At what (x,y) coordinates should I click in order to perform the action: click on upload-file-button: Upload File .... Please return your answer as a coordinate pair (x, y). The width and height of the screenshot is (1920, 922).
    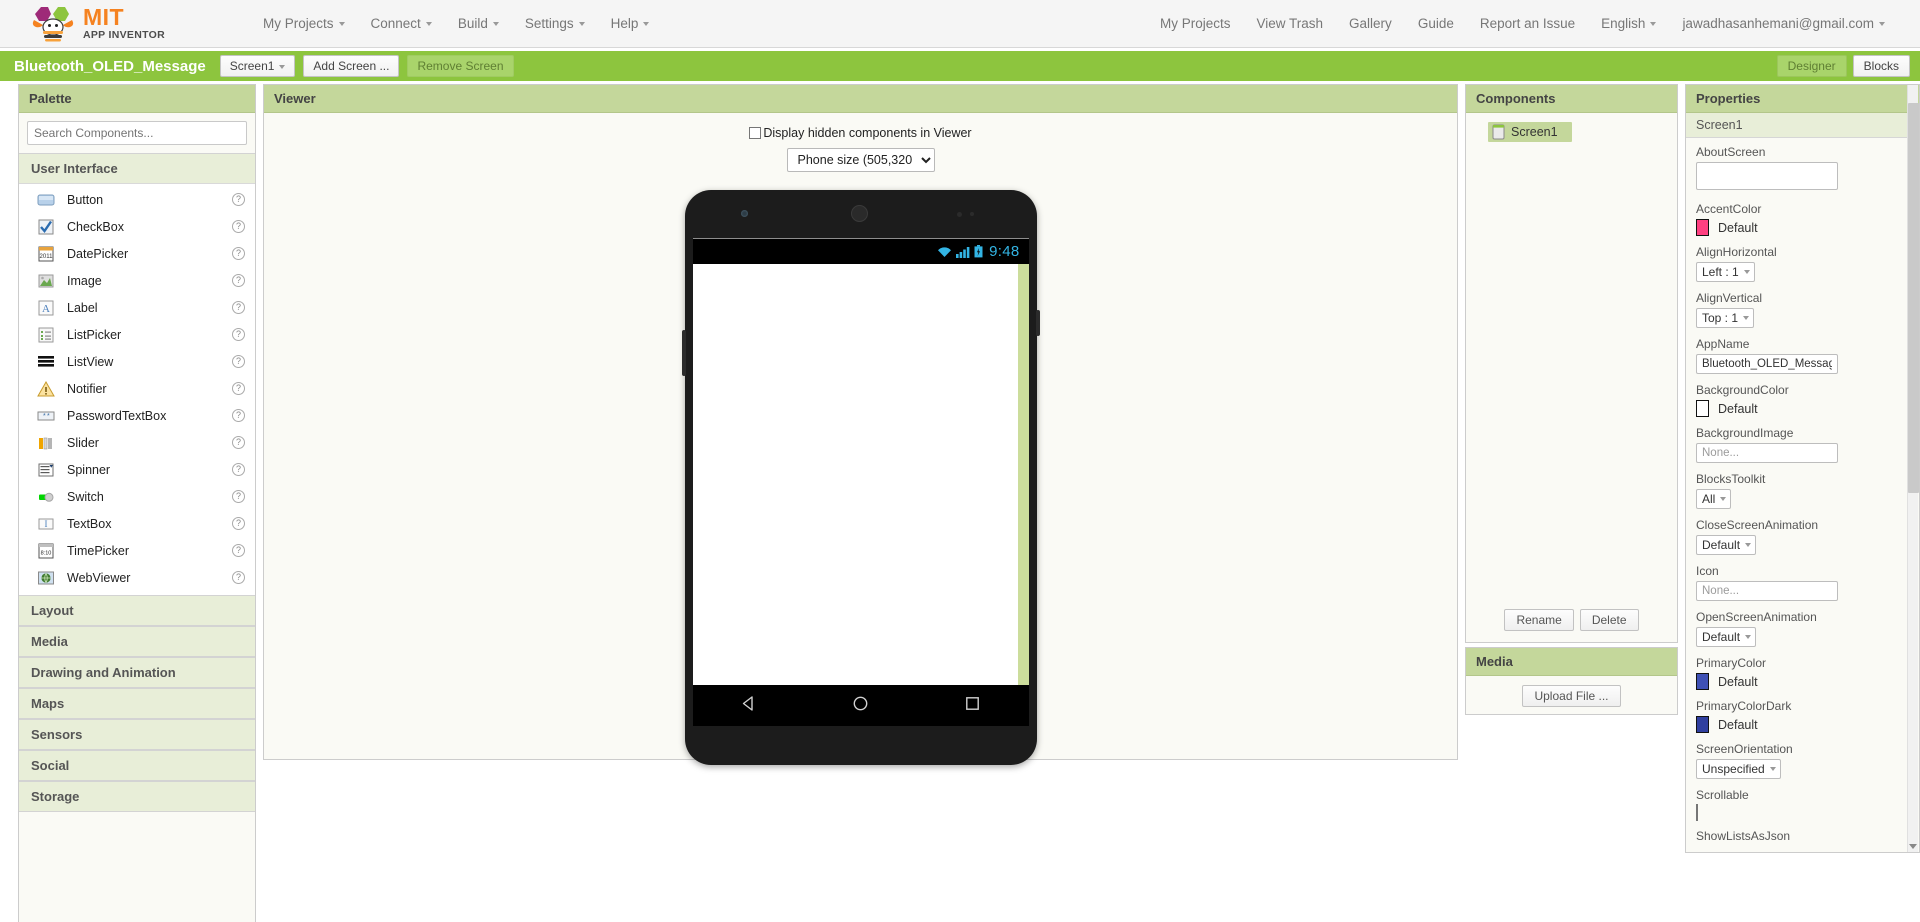
    Looking at the image, I should click on (1571, 696).